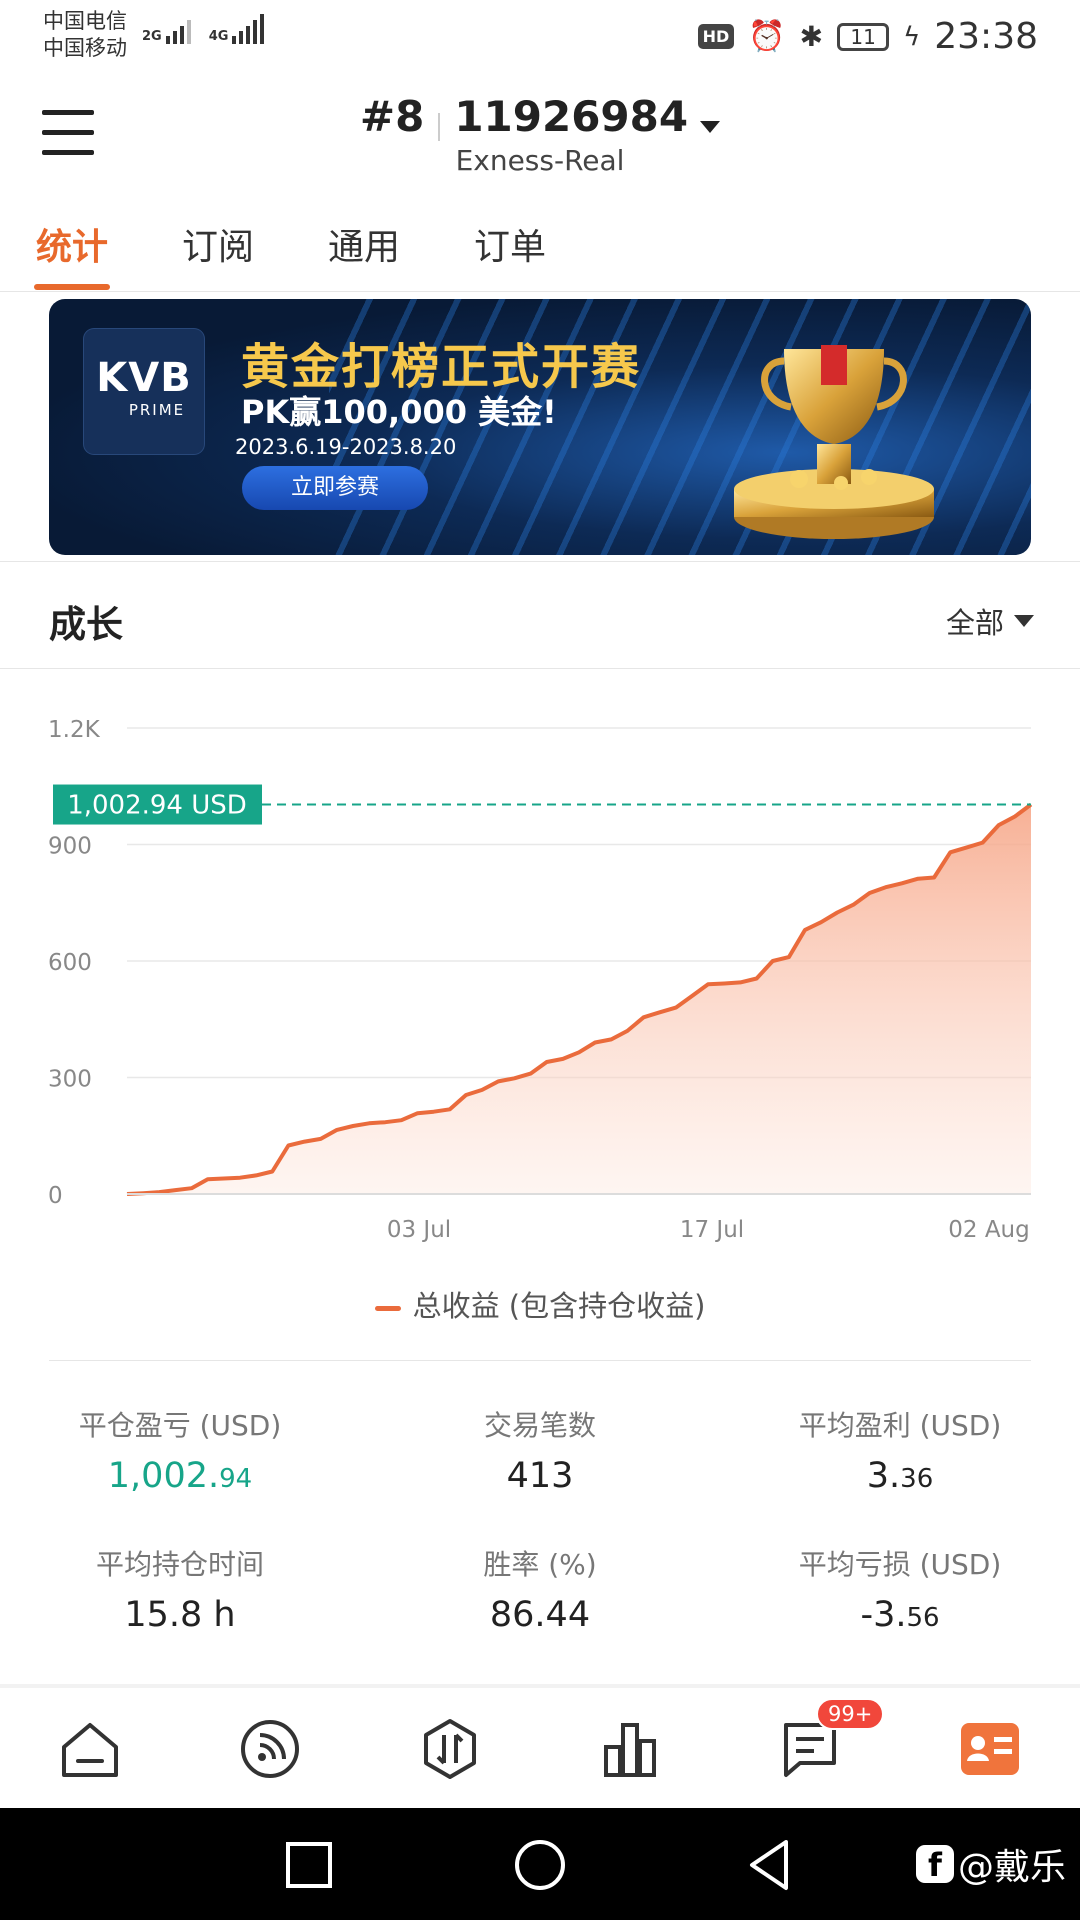  Describe the element at coordinates (850, 1714) in the screenshot. I see `notification-badge: 99+` at that location.